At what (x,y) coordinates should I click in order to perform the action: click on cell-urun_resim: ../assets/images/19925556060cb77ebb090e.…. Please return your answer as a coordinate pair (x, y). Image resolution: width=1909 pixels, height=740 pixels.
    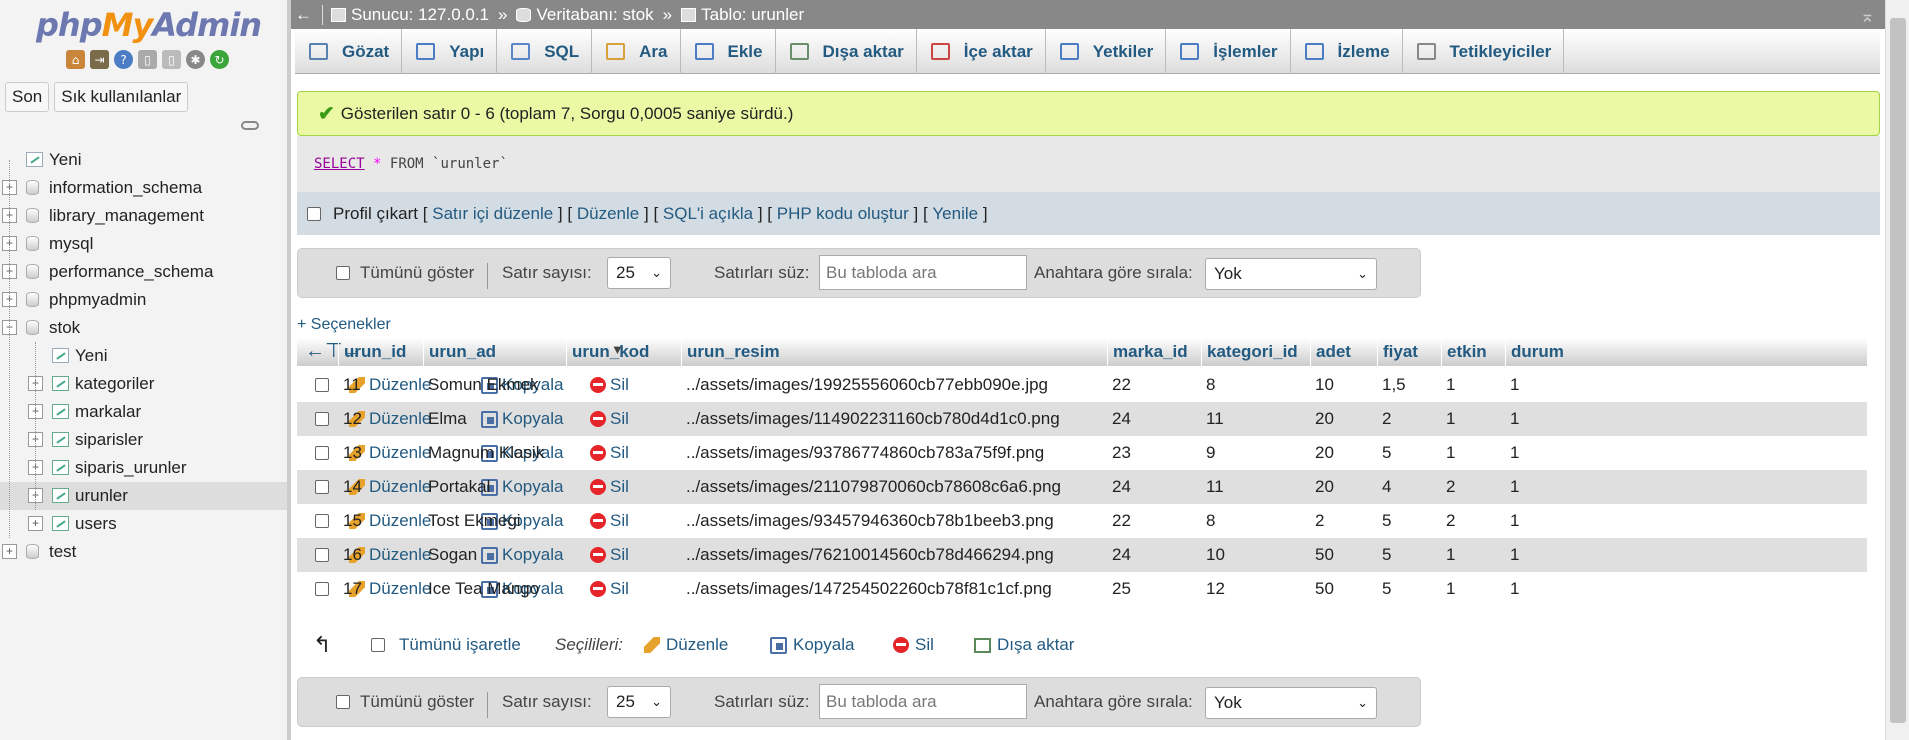
    Looking at the image, I should click on (894, 385).